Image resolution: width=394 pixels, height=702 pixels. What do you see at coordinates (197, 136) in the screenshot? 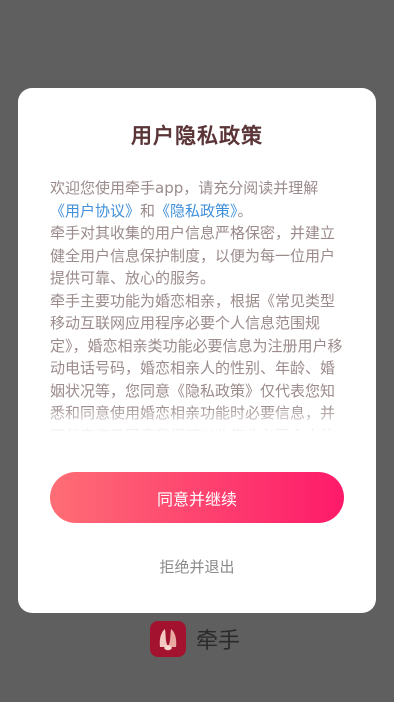
I see `dialog-title: 用户隐私政策` at bounding box center [197, 136].